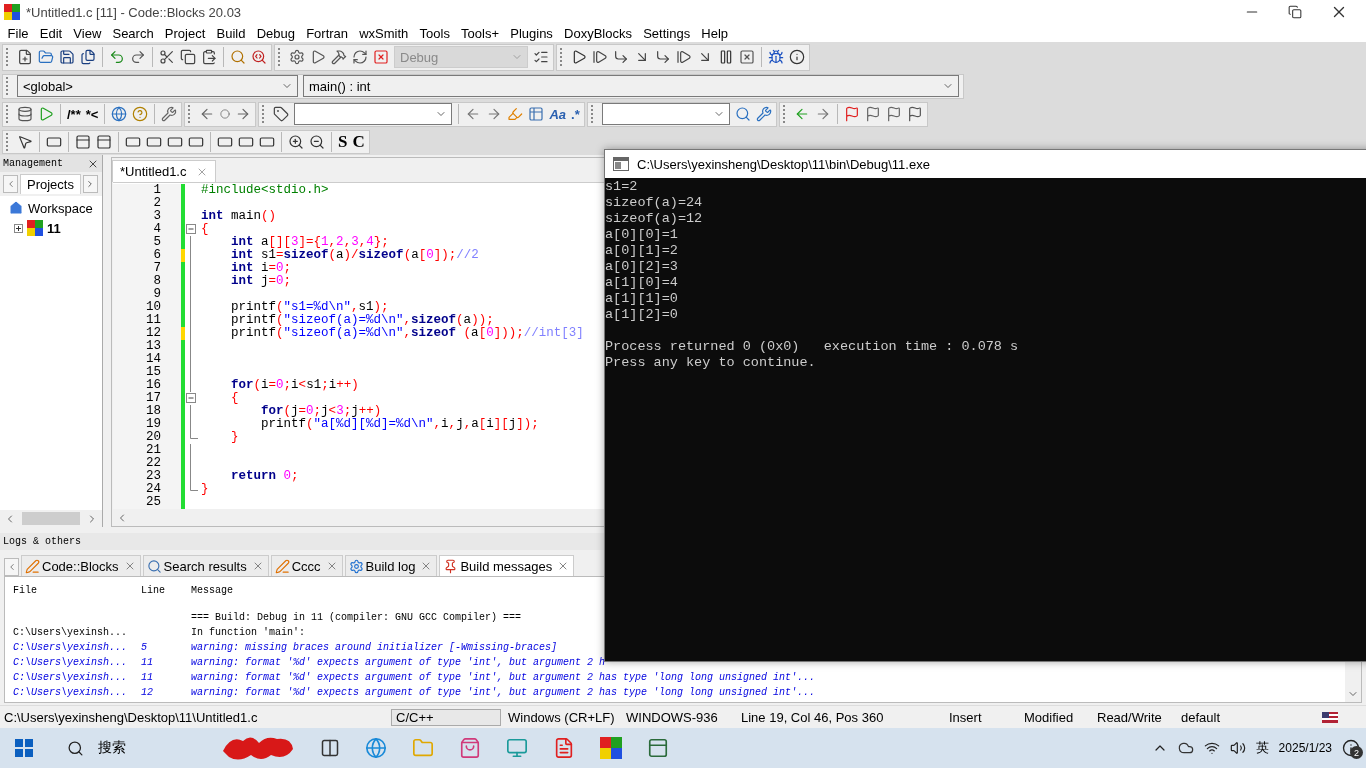  I want to click on tree-item: Workspace, so click(60, 208).